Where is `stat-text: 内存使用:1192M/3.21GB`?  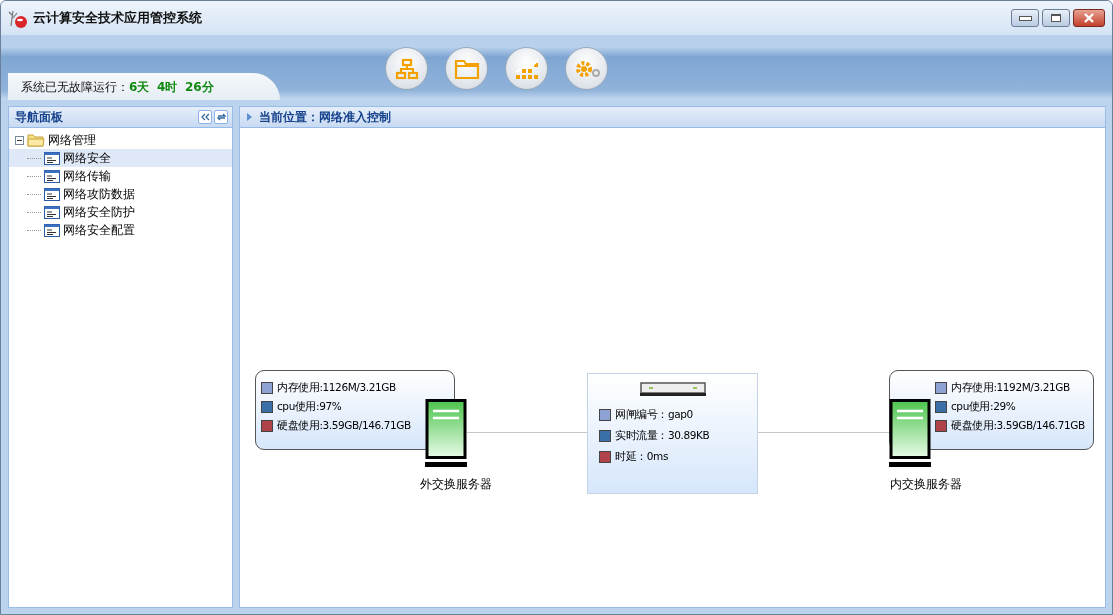 stat-text: 内存使用:1192M/3.21GB is located at coordinates (1010, 387).